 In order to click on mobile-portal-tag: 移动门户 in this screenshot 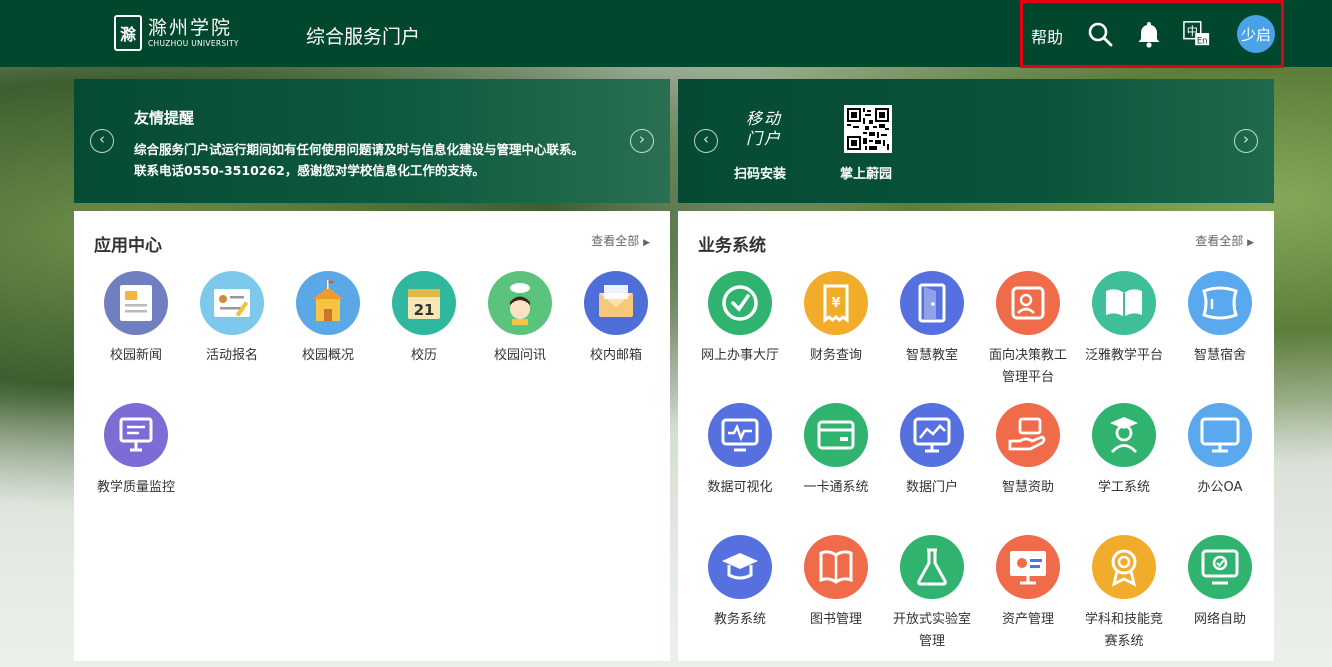, I will do `click(763, 128)`.